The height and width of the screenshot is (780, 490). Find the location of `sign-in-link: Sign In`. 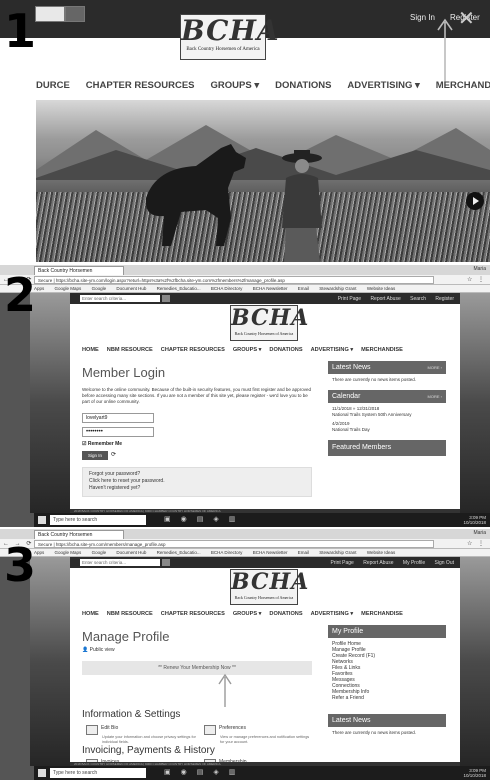

sign-in-link: Sign In is located at coordinates (422, 17).